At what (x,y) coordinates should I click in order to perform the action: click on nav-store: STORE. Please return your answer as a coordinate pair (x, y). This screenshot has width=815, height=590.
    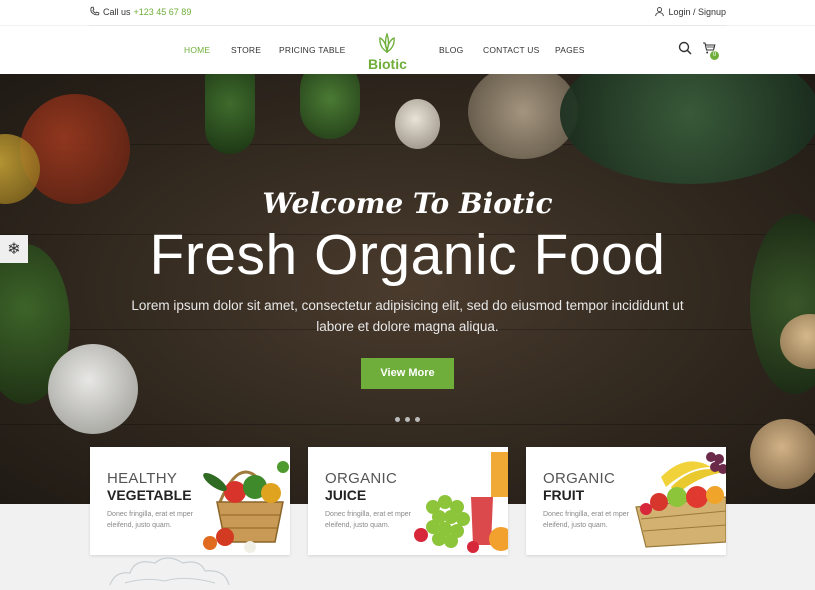
    Looking at the image, I should click on (246, 50).